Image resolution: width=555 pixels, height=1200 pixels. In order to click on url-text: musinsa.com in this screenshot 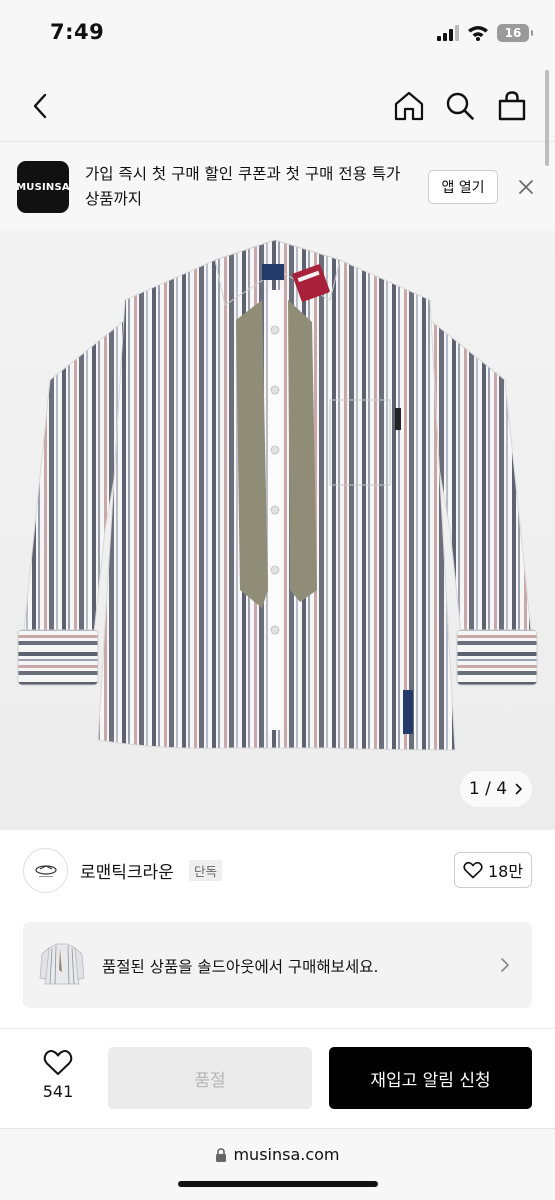, I will do `click(286, 1154)`.